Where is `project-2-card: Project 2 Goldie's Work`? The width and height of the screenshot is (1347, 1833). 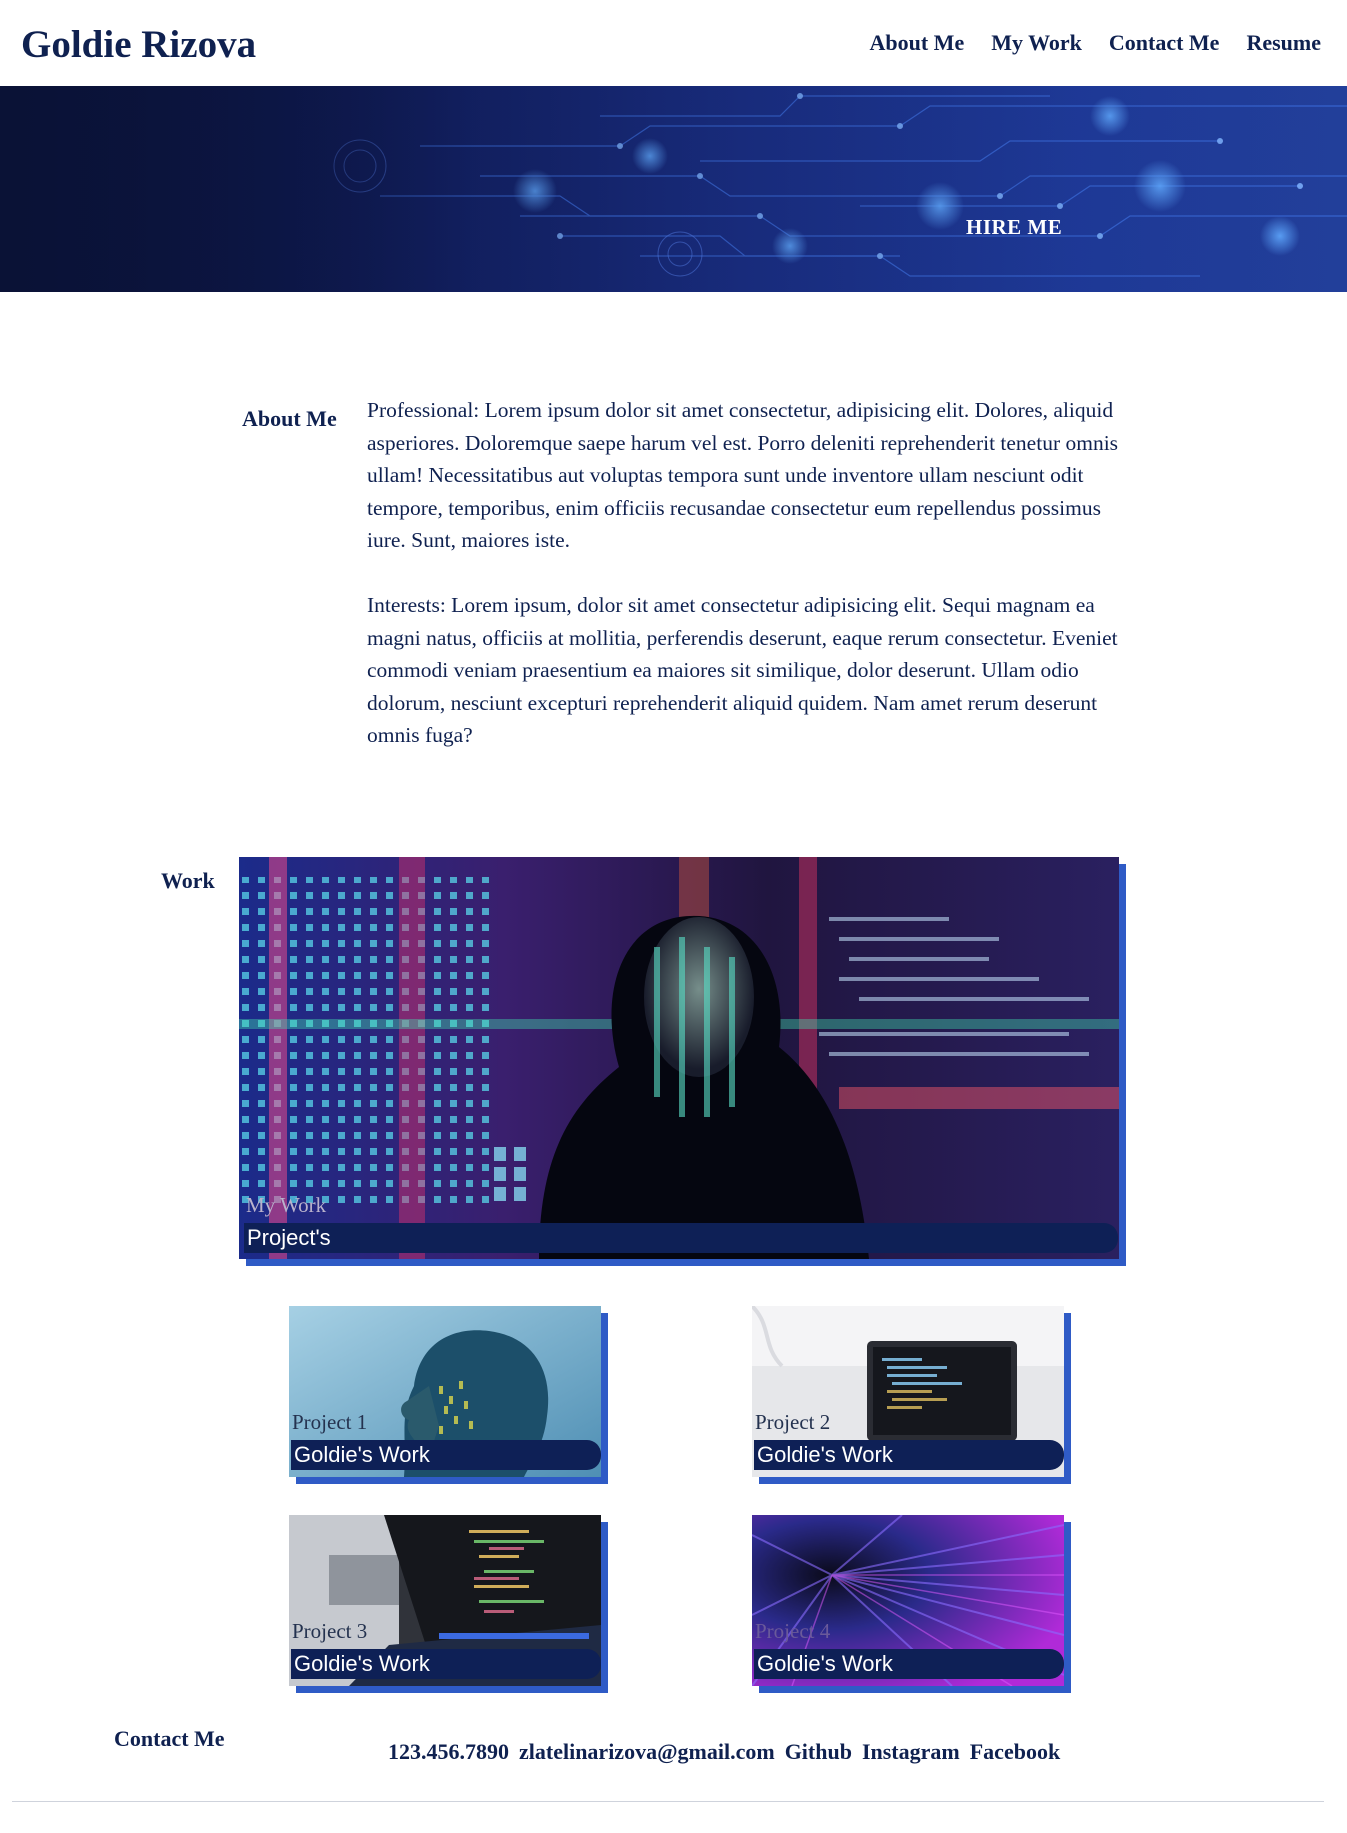
project-2-card: Project 2 Goldie's Work is located at coordinates (908, 1391).